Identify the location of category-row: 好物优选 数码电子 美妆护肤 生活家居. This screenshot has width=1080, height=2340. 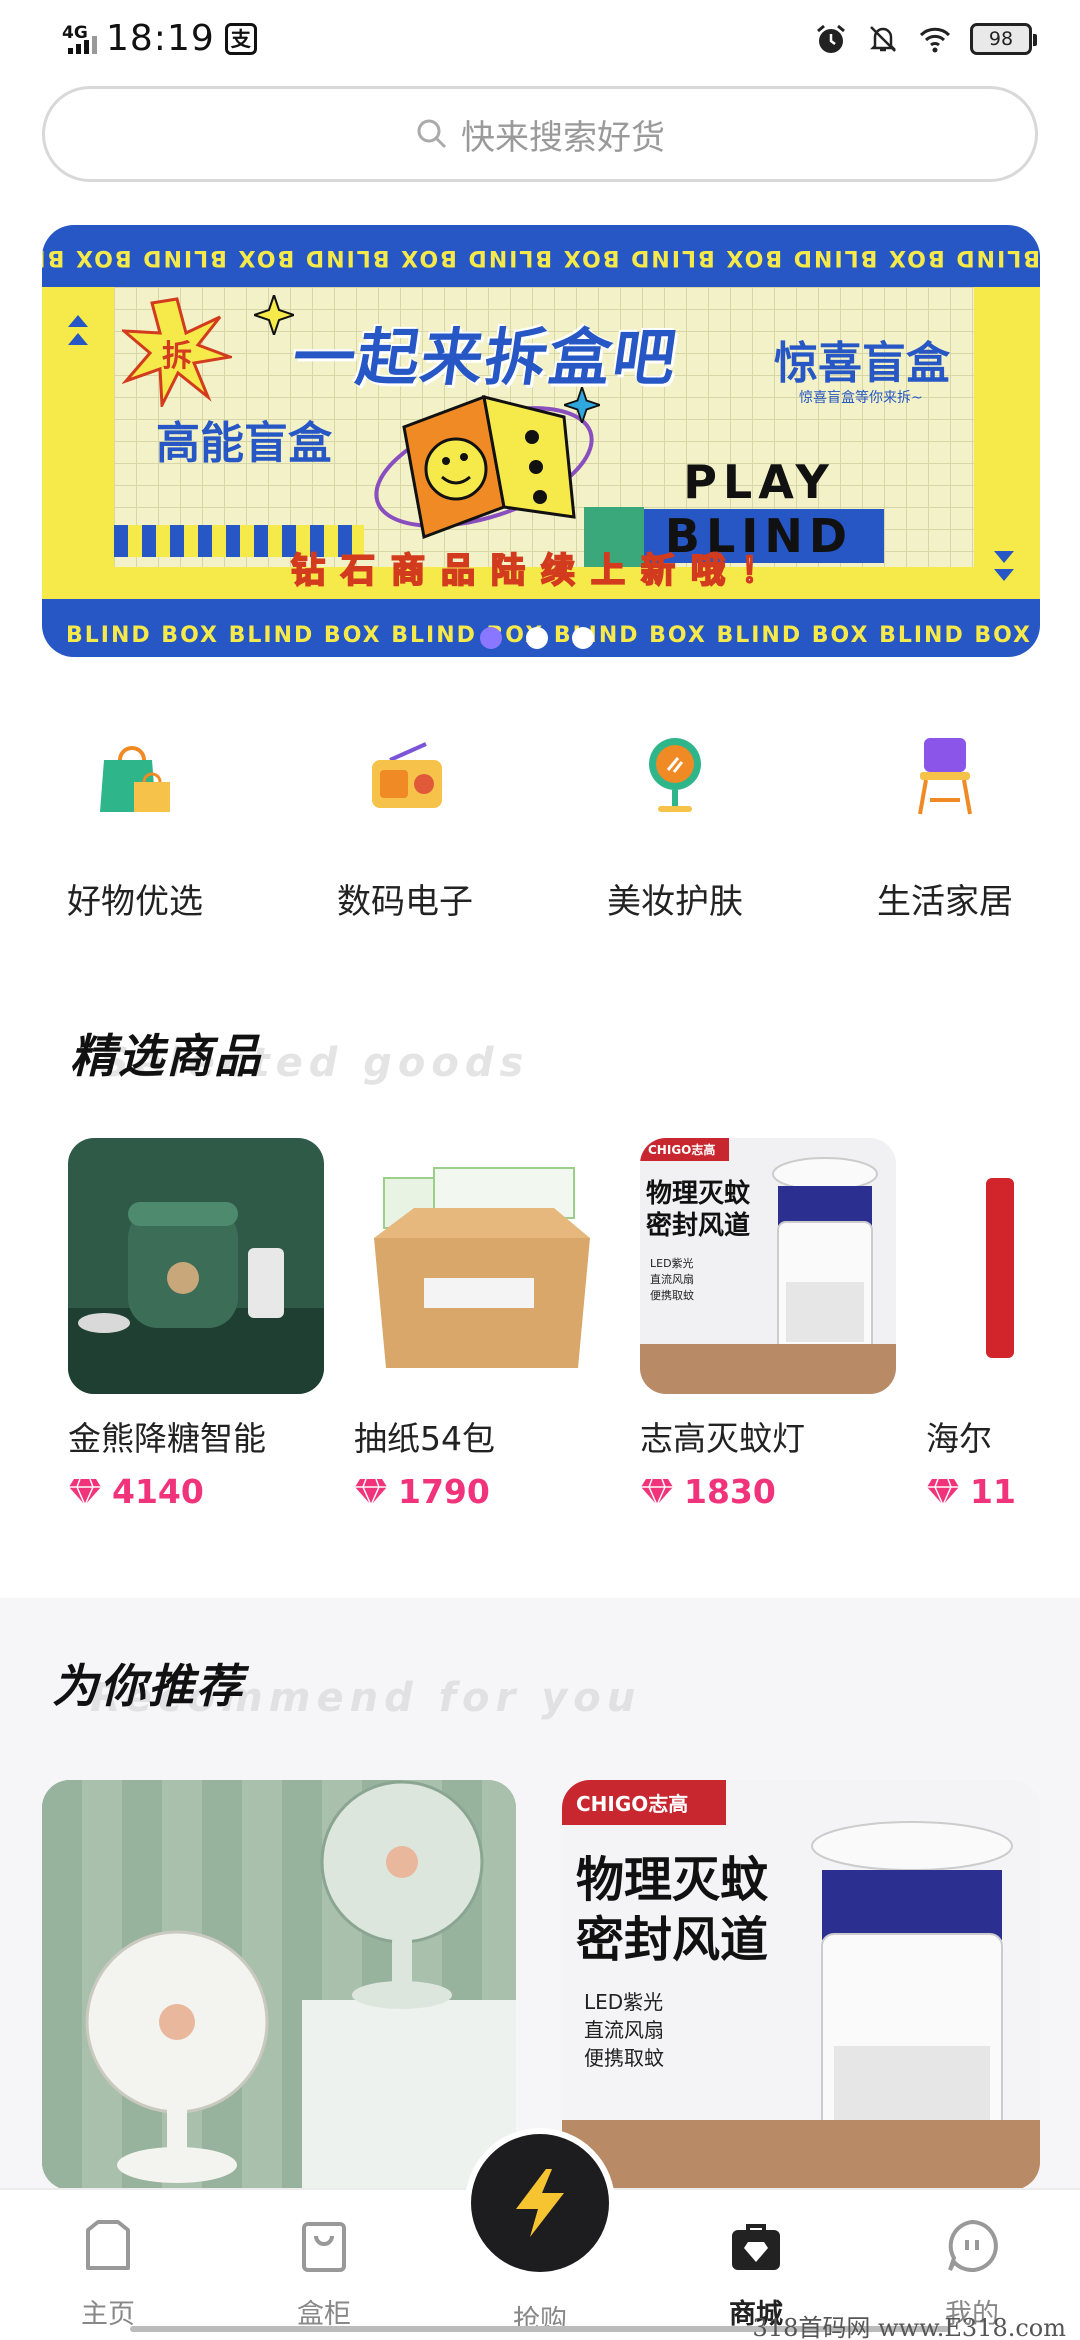
(540, 826).